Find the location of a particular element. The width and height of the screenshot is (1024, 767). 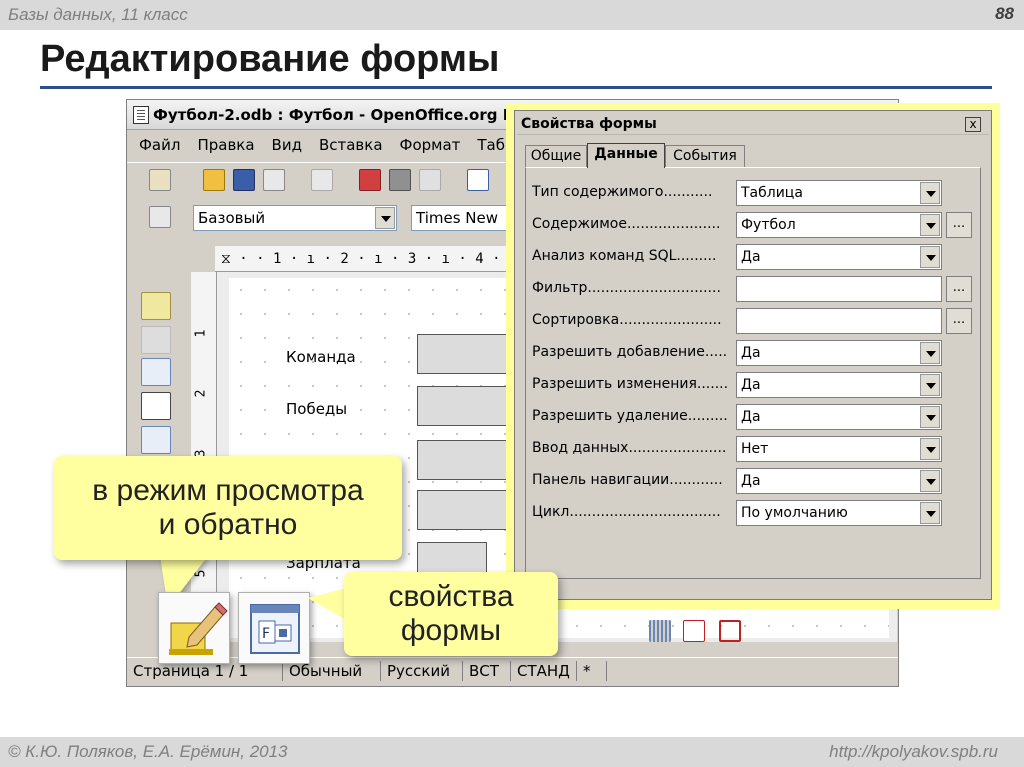

slide-header-bar: Базы данных, 11 класс 88 is located at coordinates (512, 15).